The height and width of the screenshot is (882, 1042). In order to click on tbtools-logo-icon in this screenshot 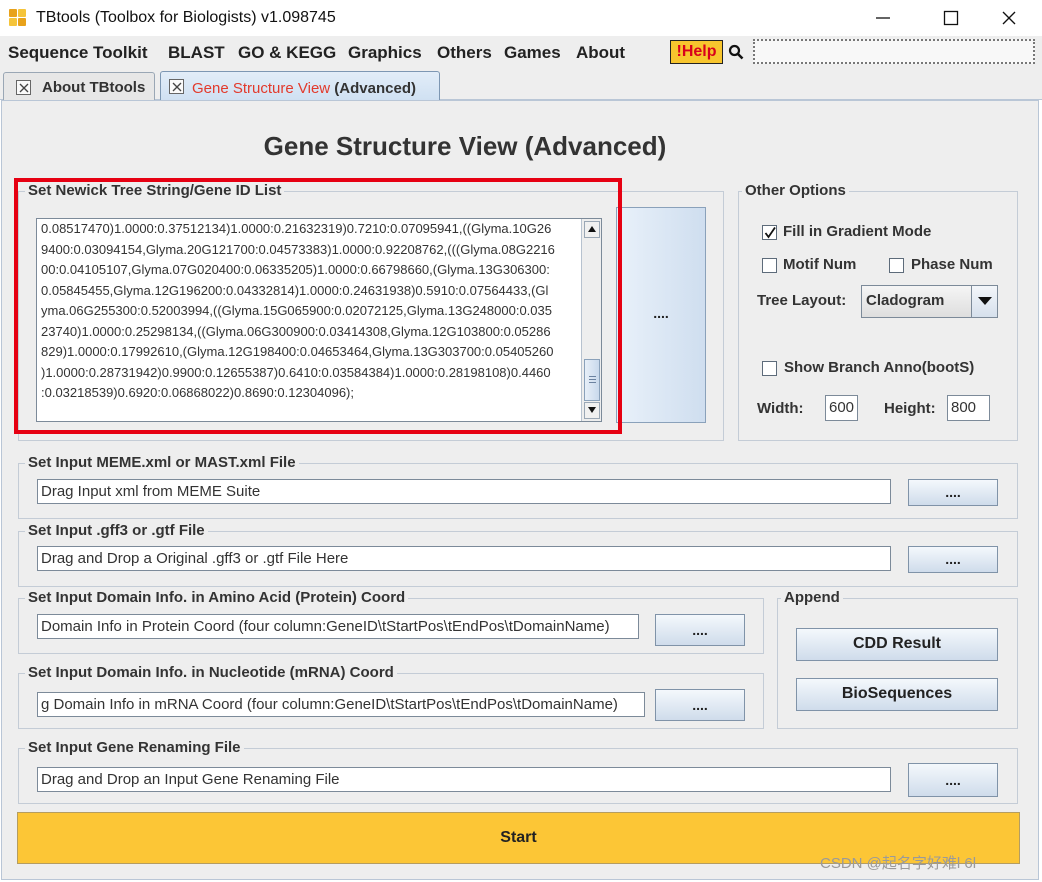, I will do `click(17, 17)`.